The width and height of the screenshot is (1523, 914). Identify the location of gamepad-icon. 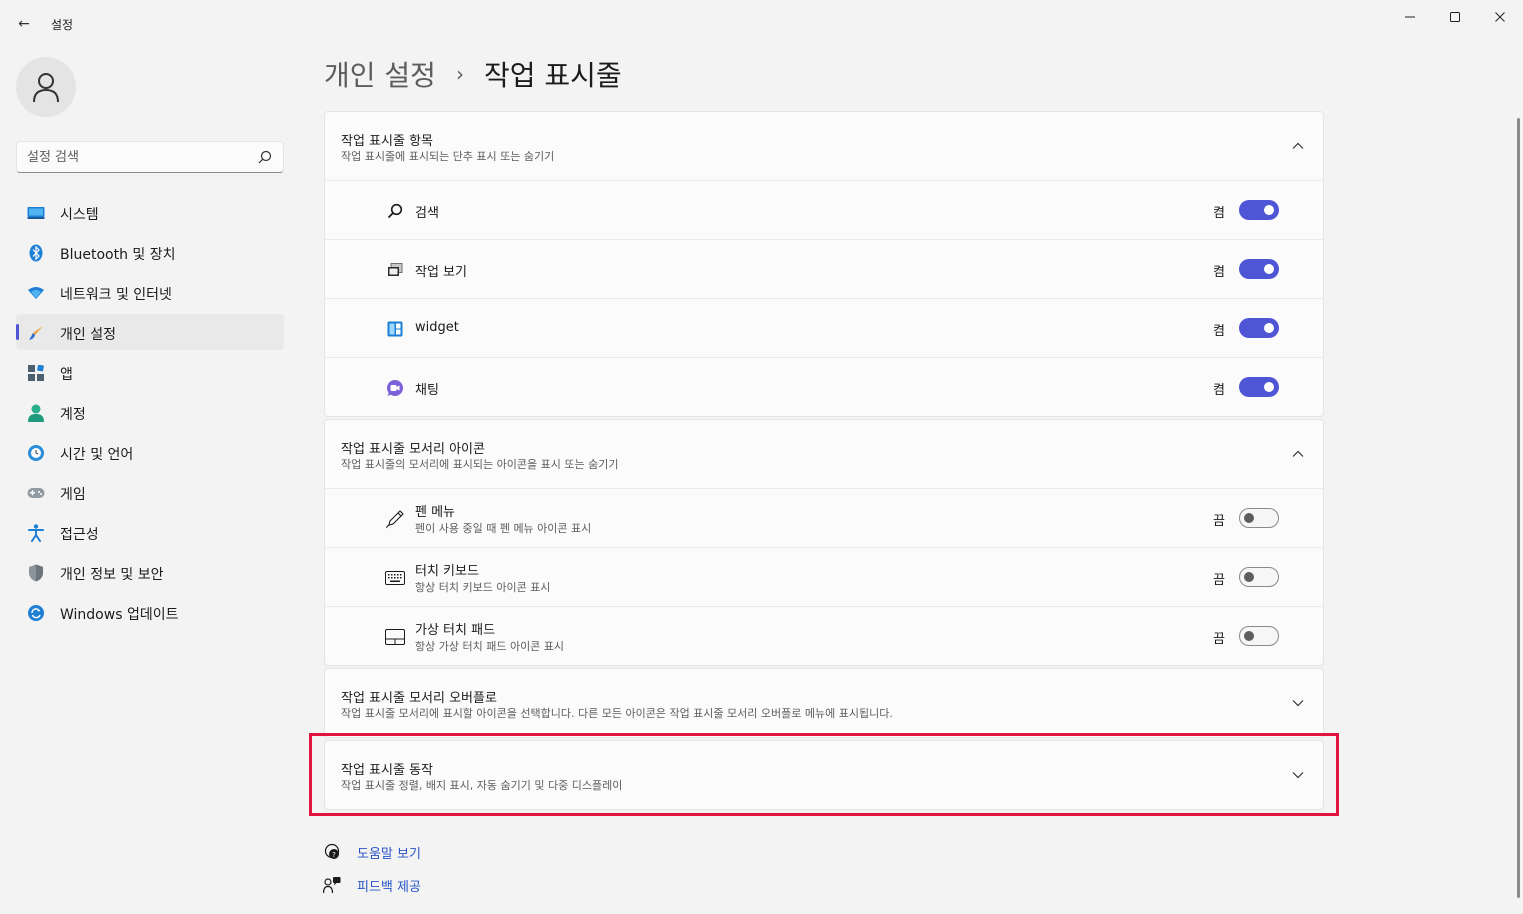
(36, 493).